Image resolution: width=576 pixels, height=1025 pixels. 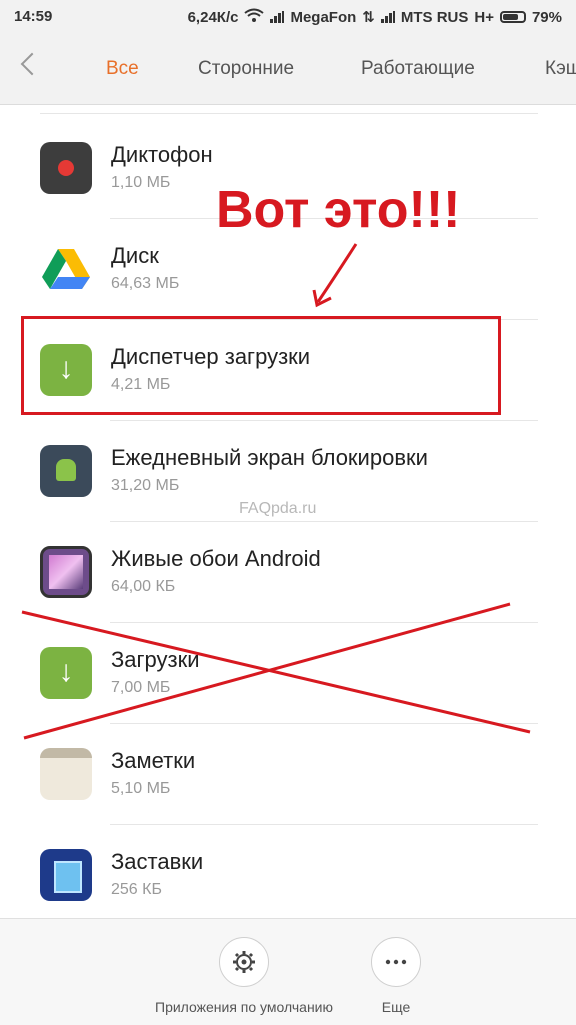 I want to click on battery-percent: 79%, so click(x=546, y=17).